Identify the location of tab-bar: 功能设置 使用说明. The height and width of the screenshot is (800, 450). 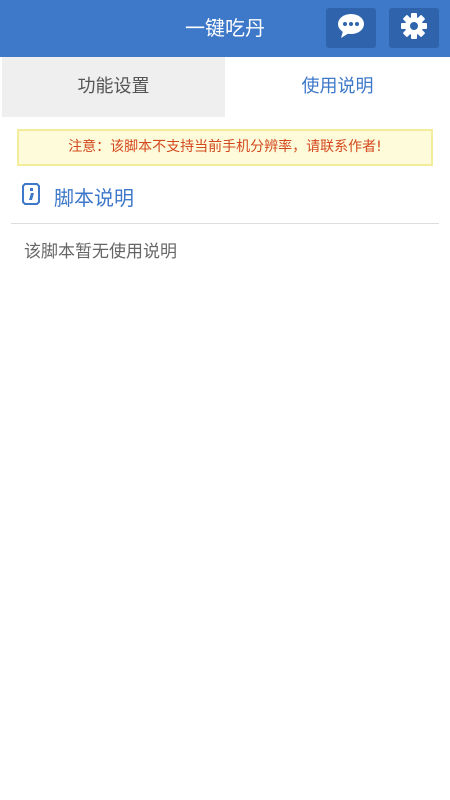
(225, 87).